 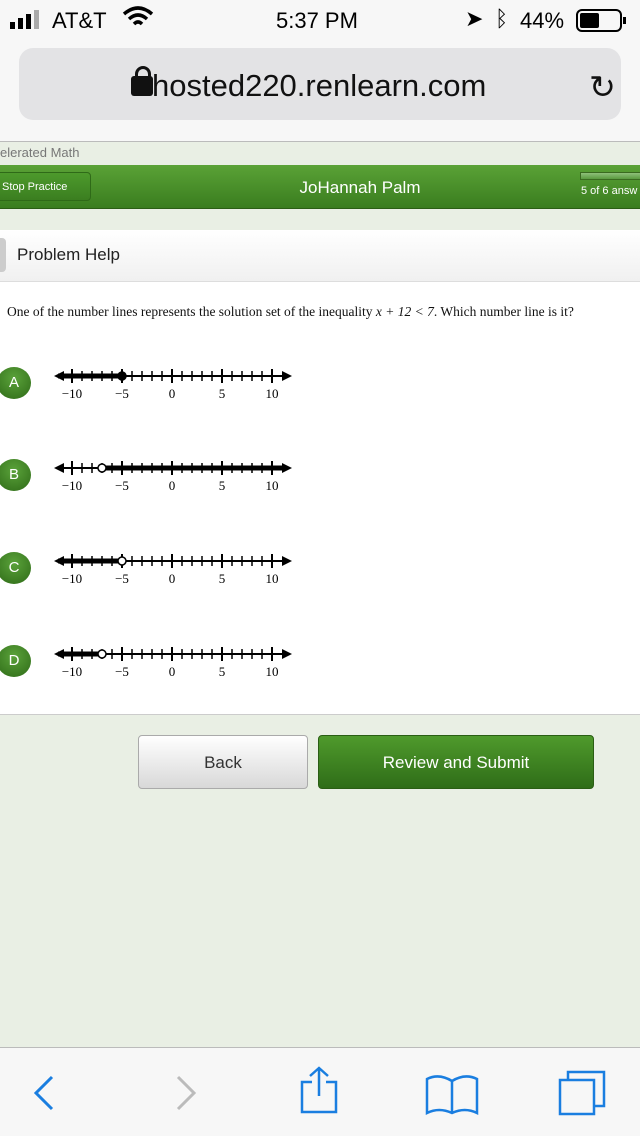 What do you see at coordinates (317, 20) in the screenshot?
I see `clock: 5:37 PM` at bounding box center [317, 20].